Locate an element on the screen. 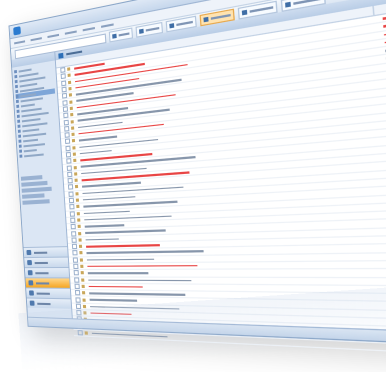 The image size is (386, 372). folder-label is located at coordinates (34, 154).